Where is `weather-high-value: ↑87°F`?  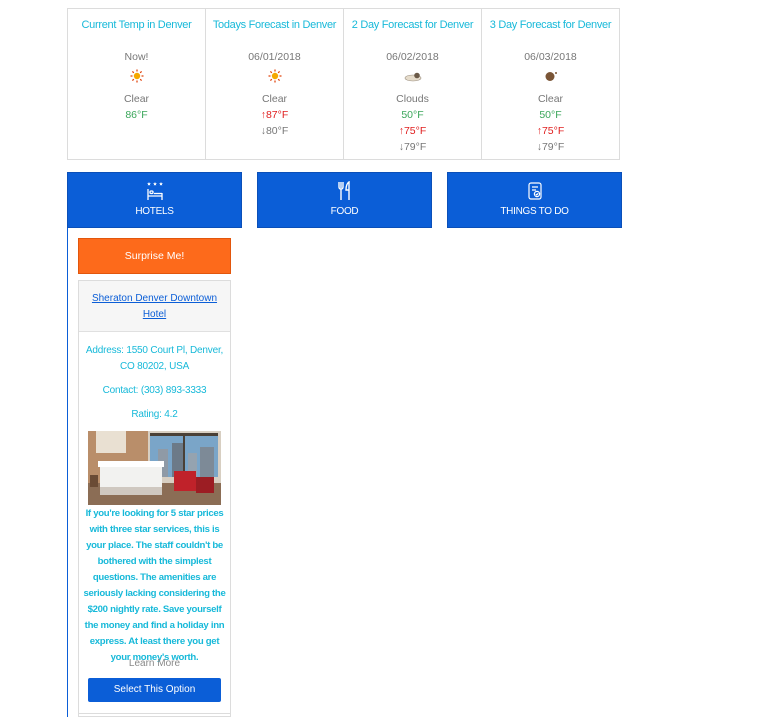 weather-high-value: ↑87°F is located at coordinates (274, 115).